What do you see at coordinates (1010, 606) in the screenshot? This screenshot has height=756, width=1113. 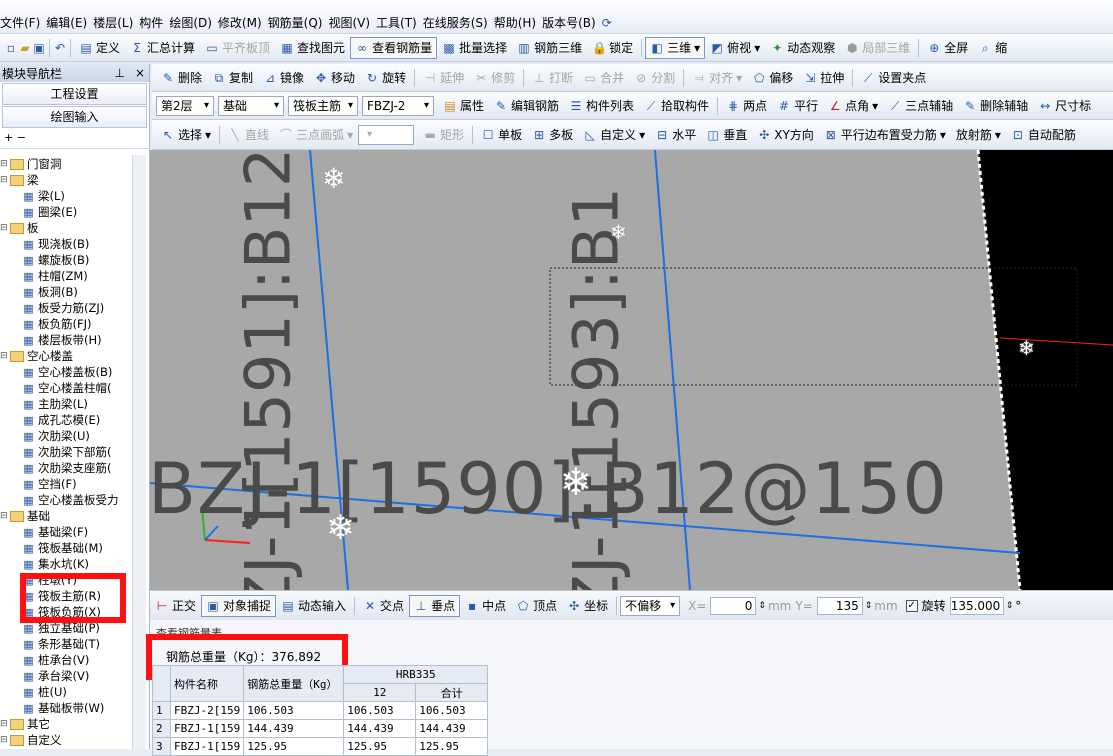 I see `rotate-spin-icon: ⇕` at bounding box center [1010, 606].